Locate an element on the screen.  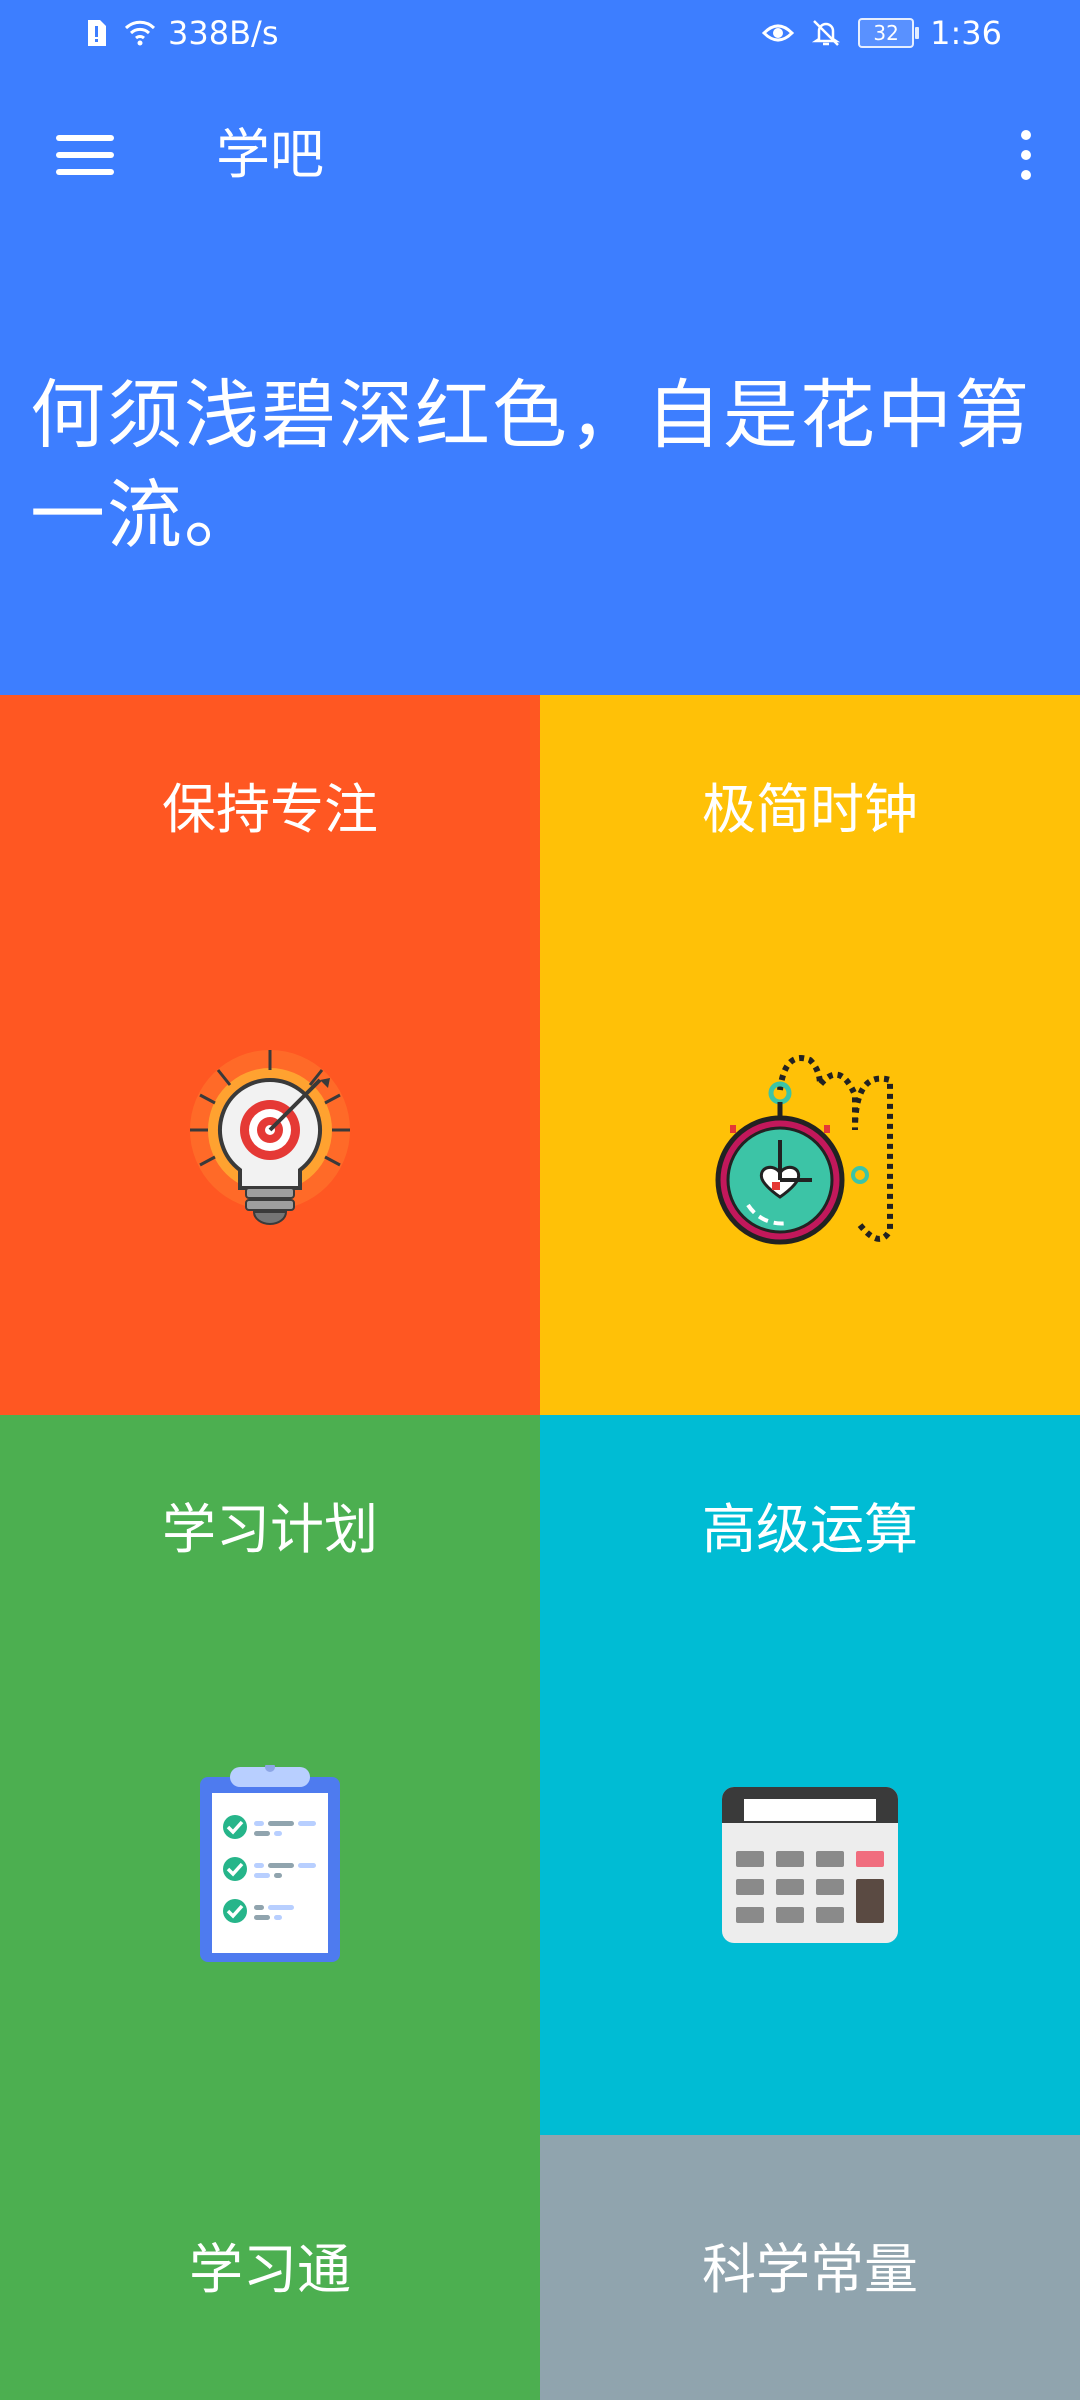
toolbar: 学吧 is located at coordinates (540, 155).